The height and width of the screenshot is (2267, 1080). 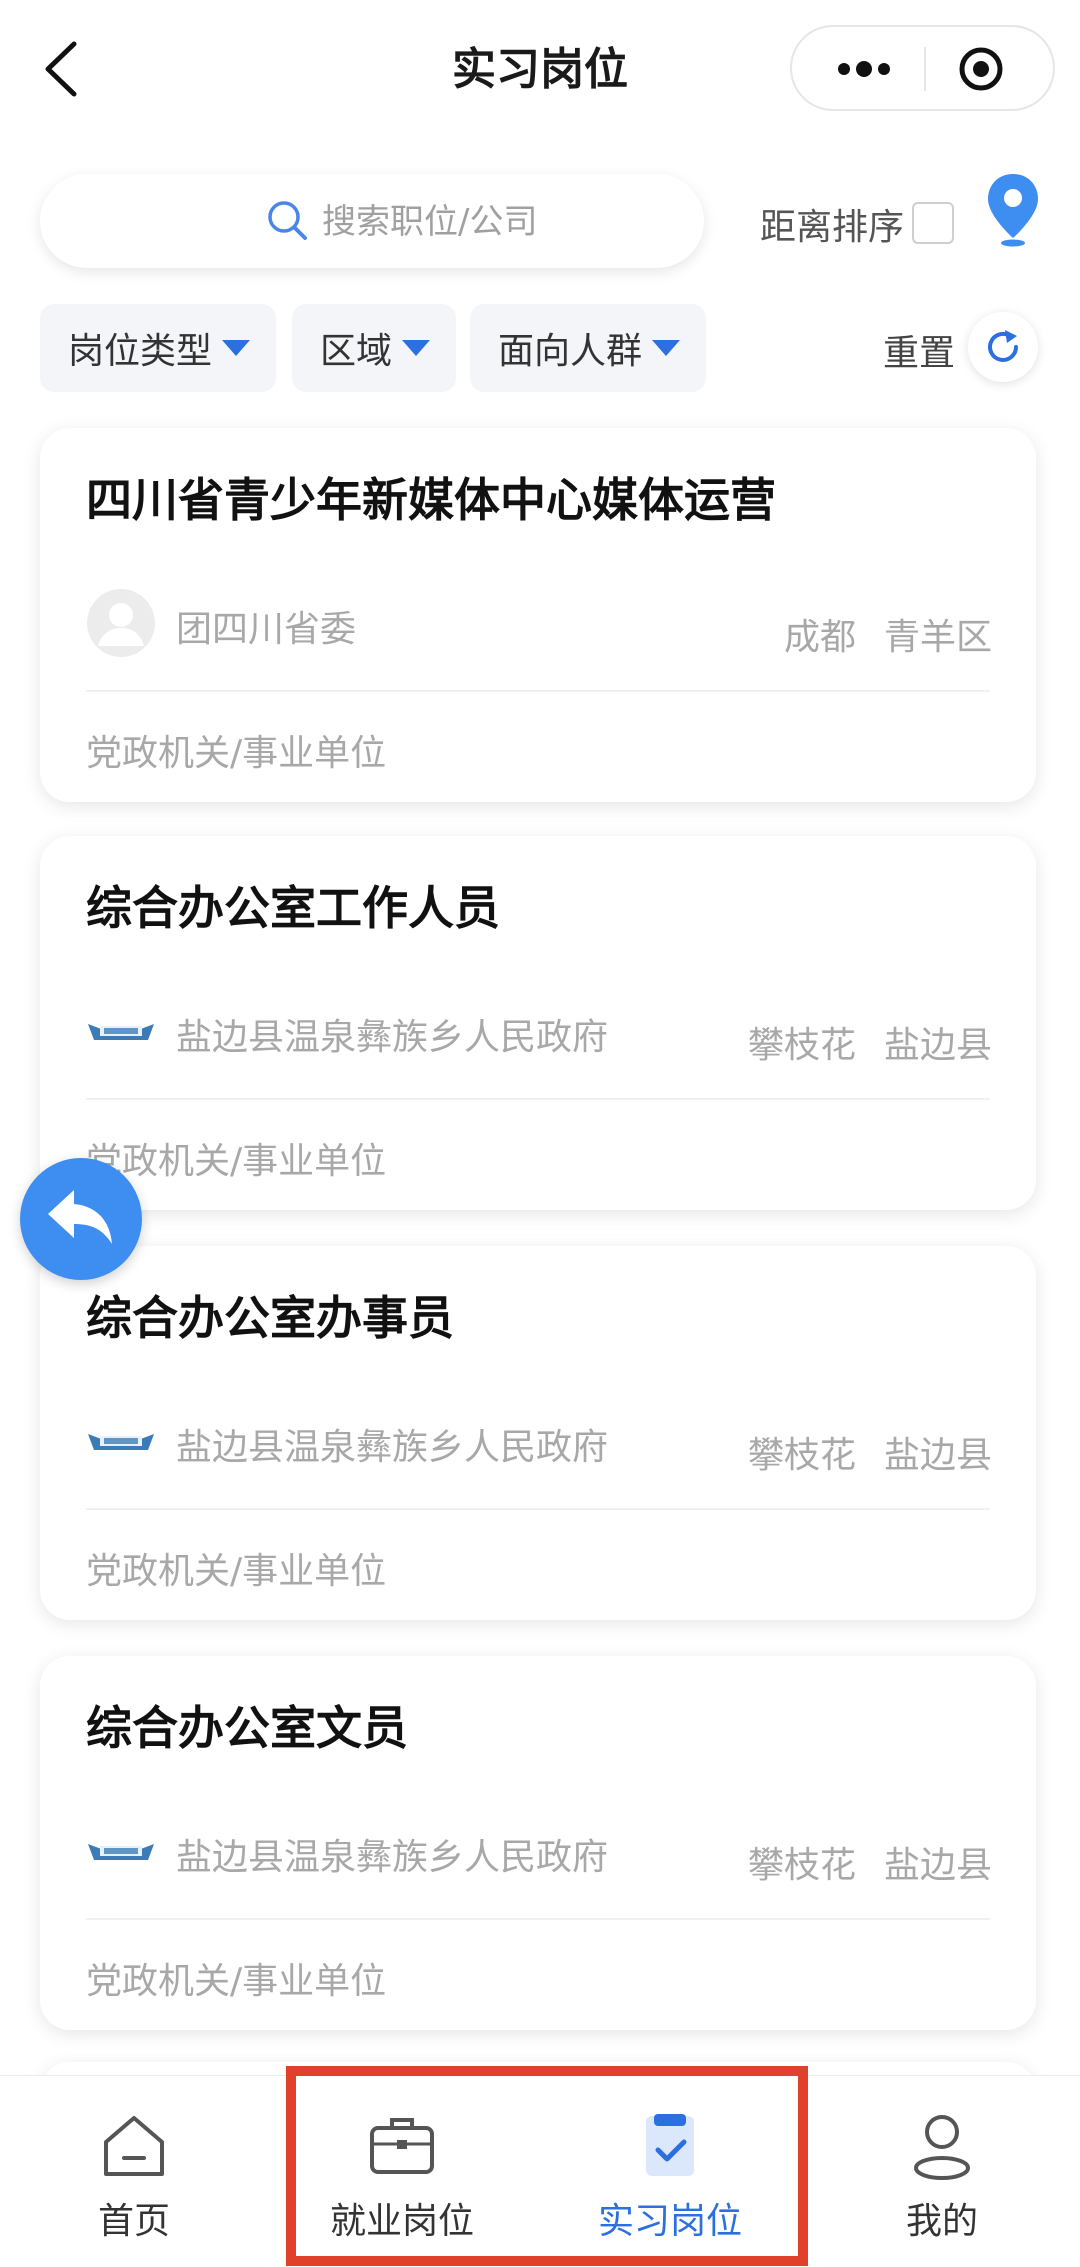 I want to click on tab-home: 首页, so click(x=134, y=2171).